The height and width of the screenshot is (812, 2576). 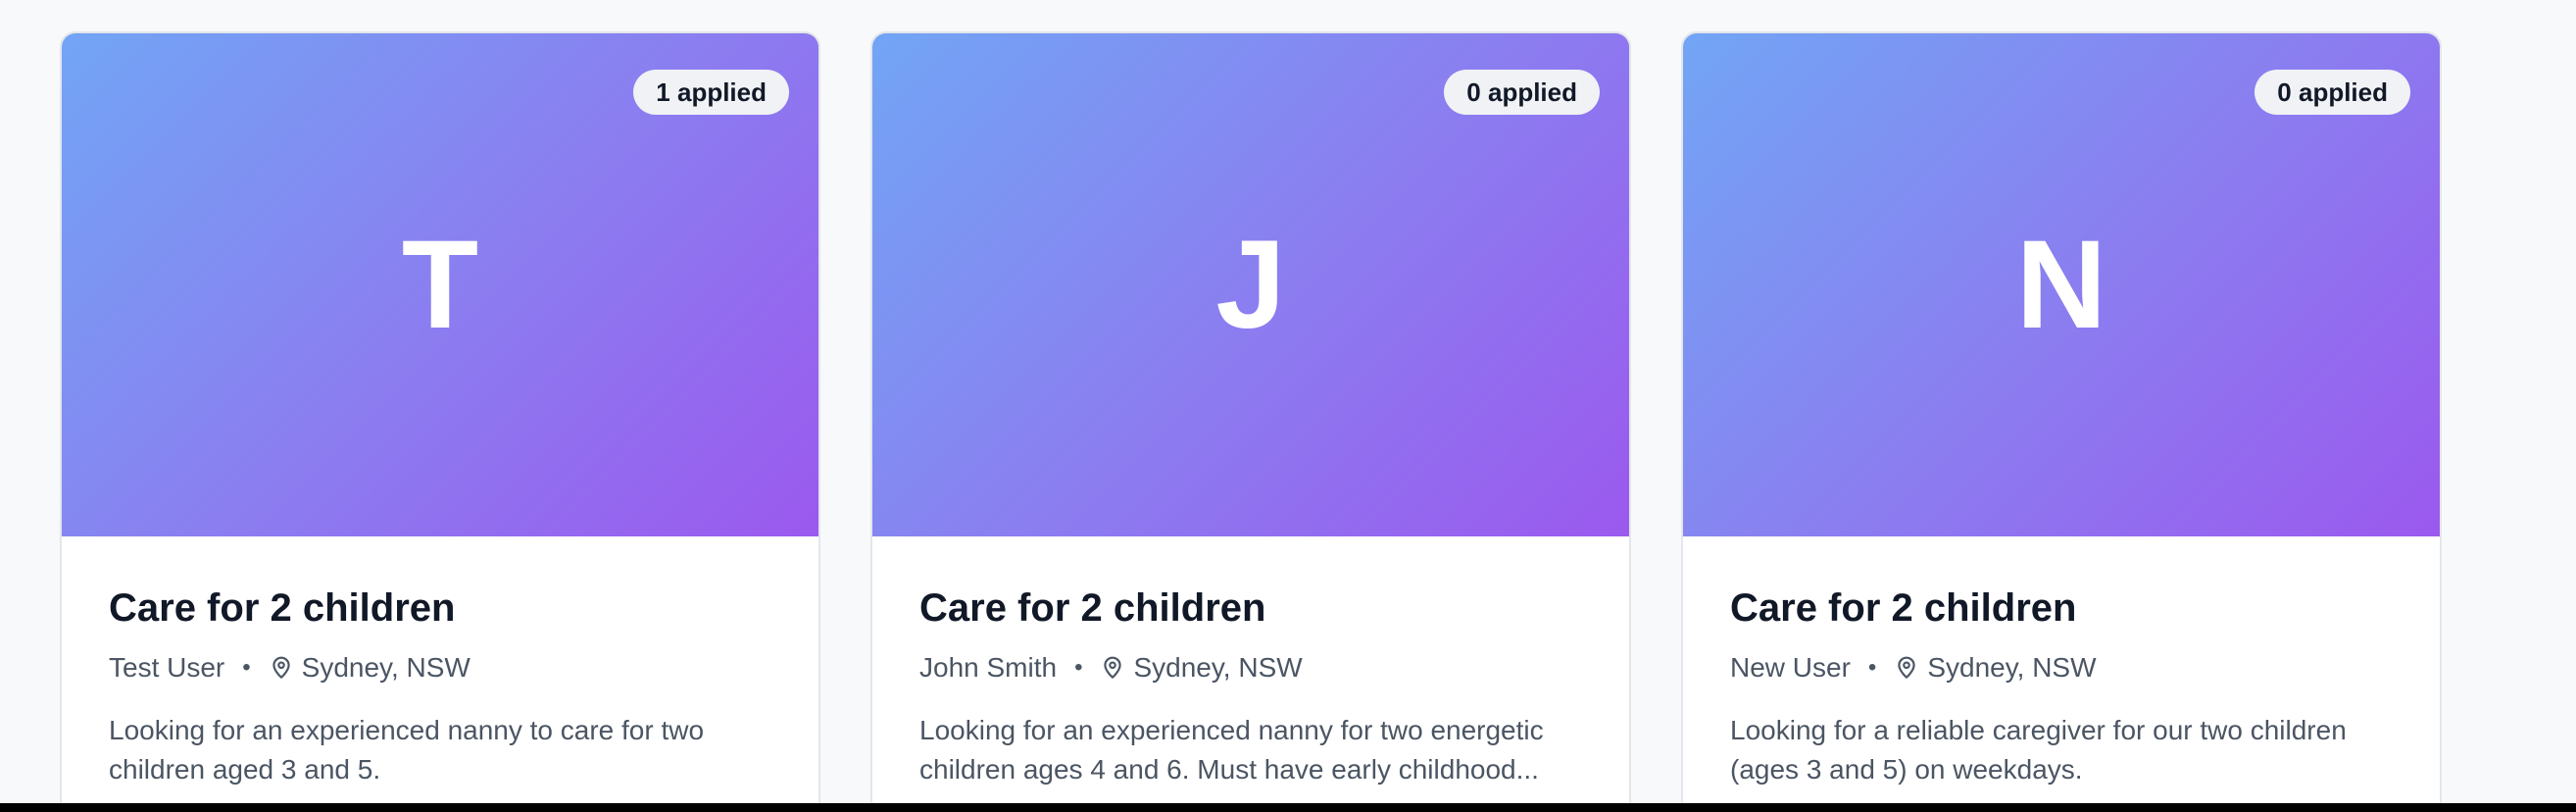 I want to click on poster-name: Test User, so click(x=167, y=667).